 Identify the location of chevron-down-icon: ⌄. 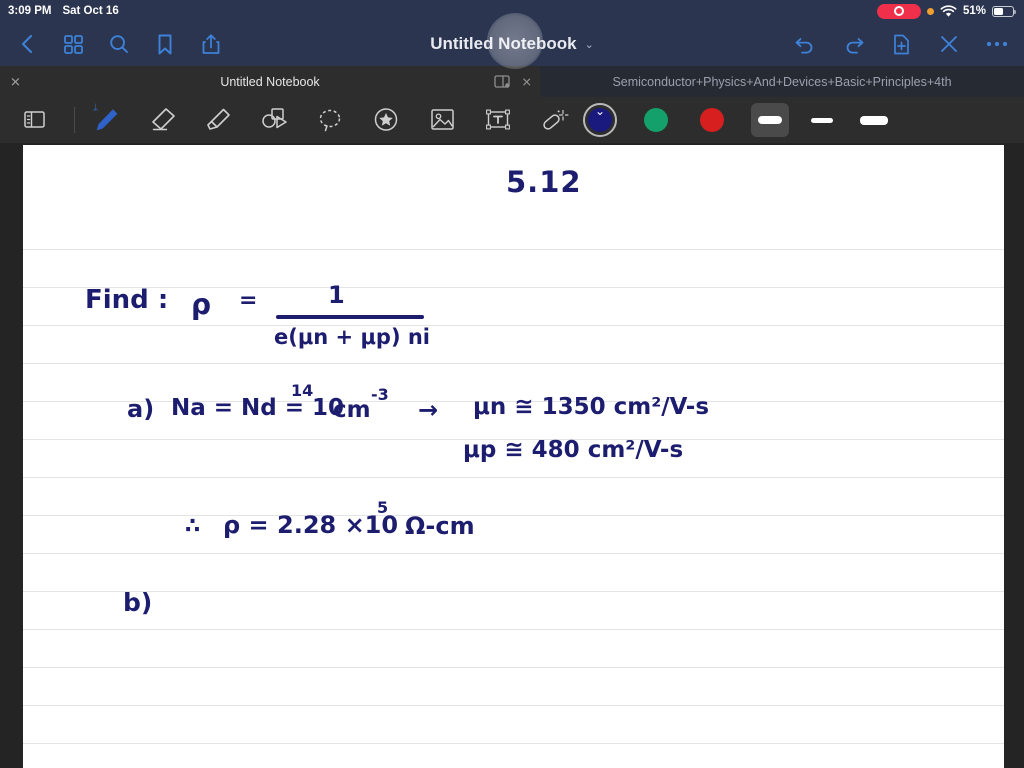
(589, 44).